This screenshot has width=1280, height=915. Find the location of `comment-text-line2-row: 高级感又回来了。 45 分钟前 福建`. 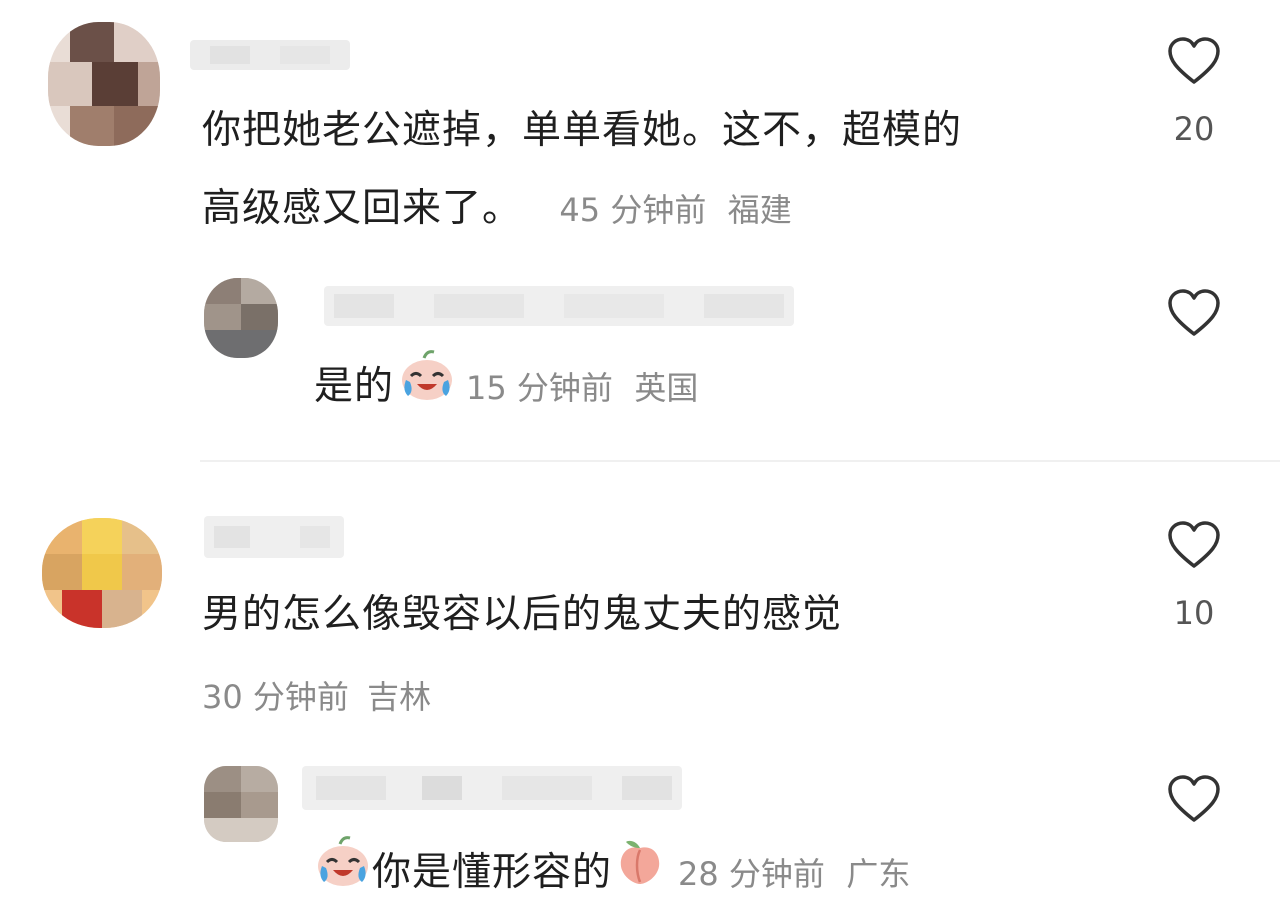

comment-text-line2-row: 高级感又回来了。 45 分钟前 福建 is located at coordinates (497, 209).